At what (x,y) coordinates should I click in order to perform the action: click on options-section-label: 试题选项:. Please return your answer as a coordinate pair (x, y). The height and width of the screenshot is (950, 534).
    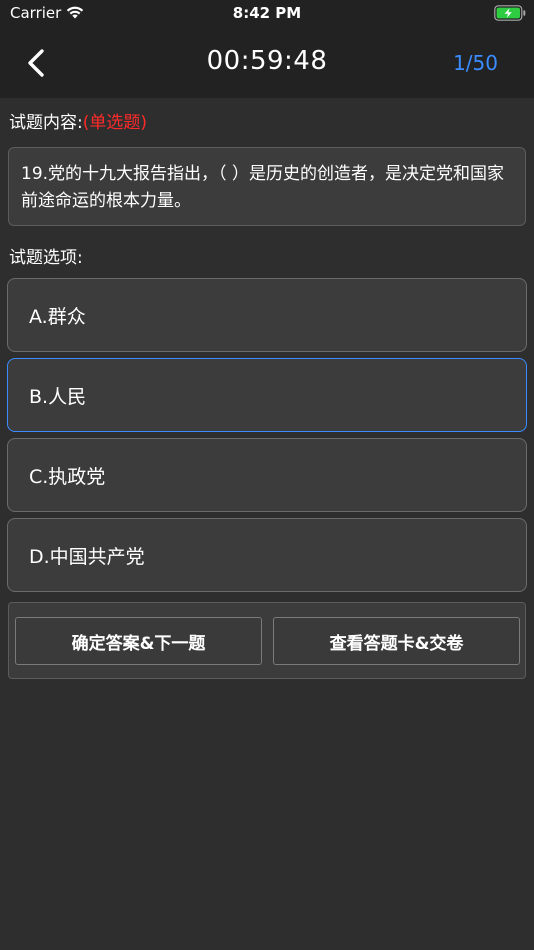
    Looking at the image, I should click on (46, 258).